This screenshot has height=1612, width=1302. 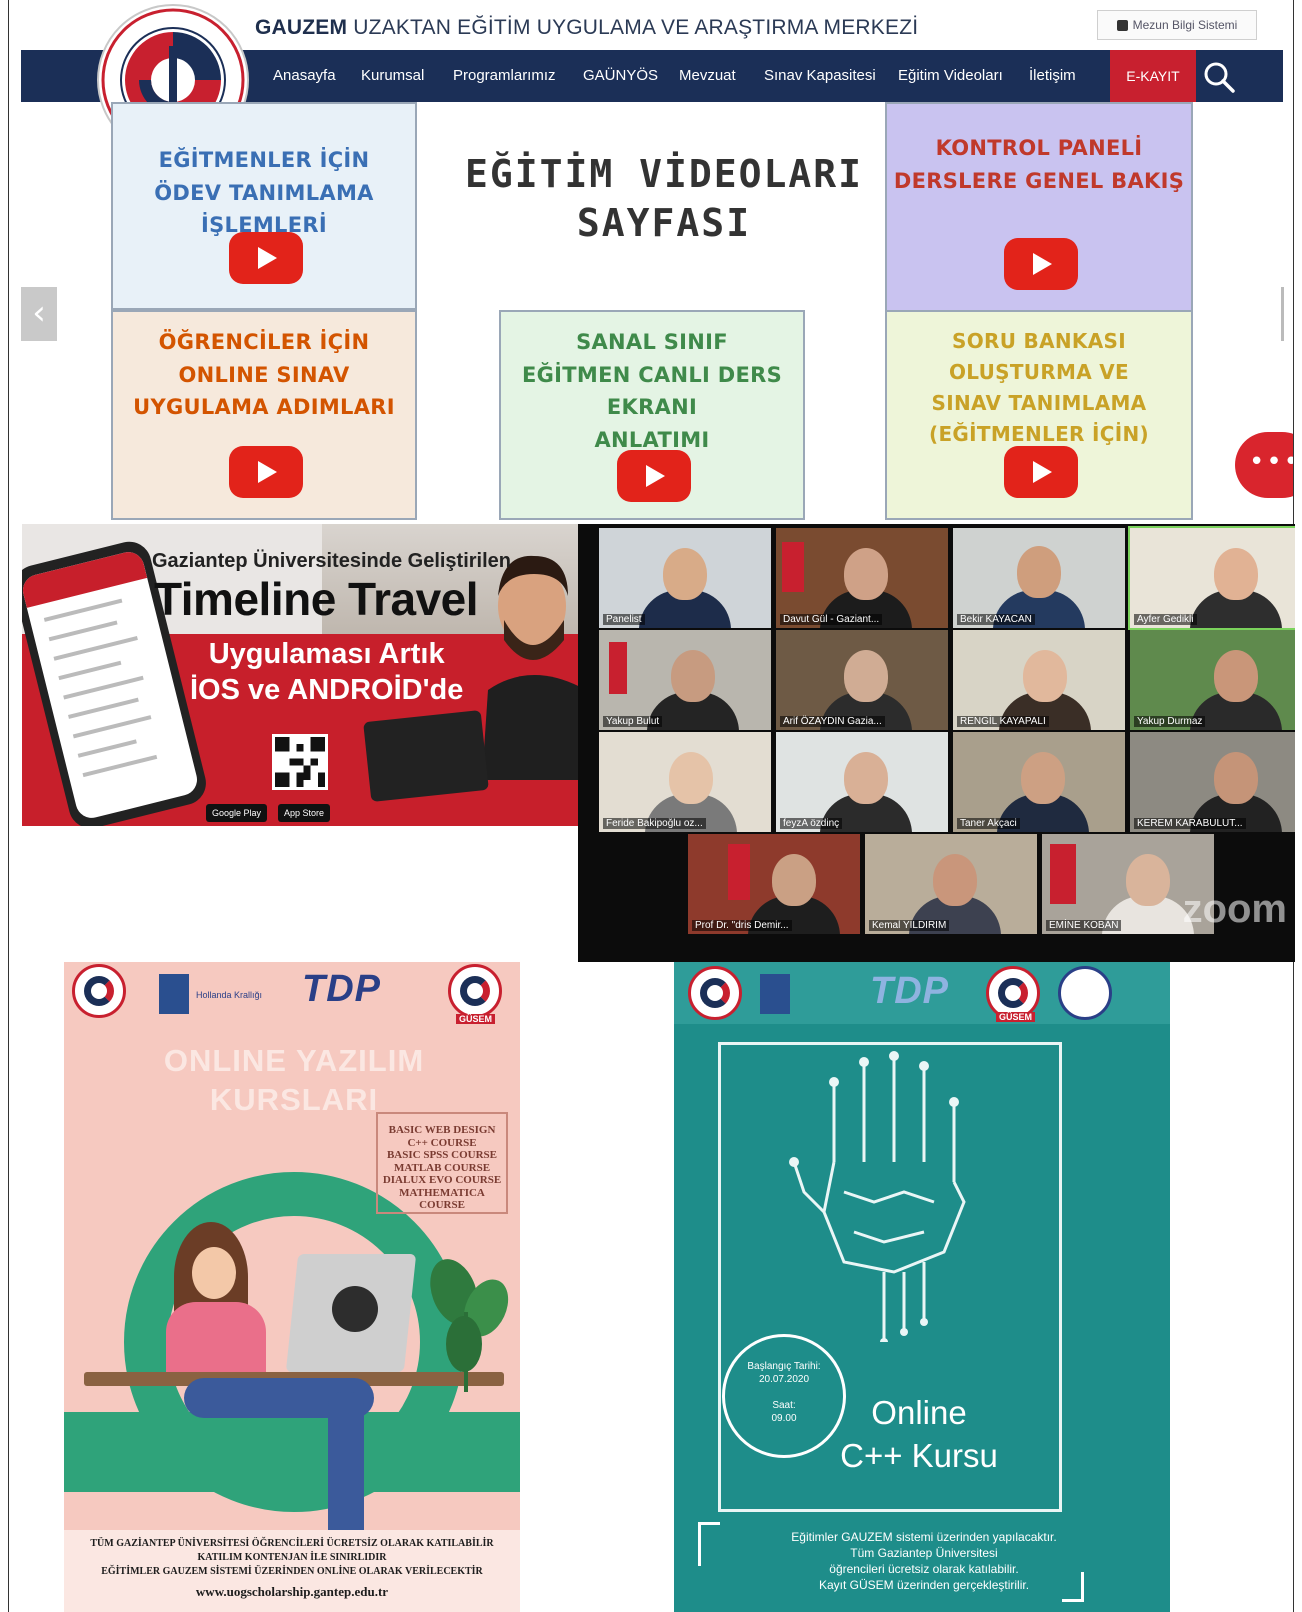 I want to click on poster-title-line1: Online, so click(x=919, y=1412).